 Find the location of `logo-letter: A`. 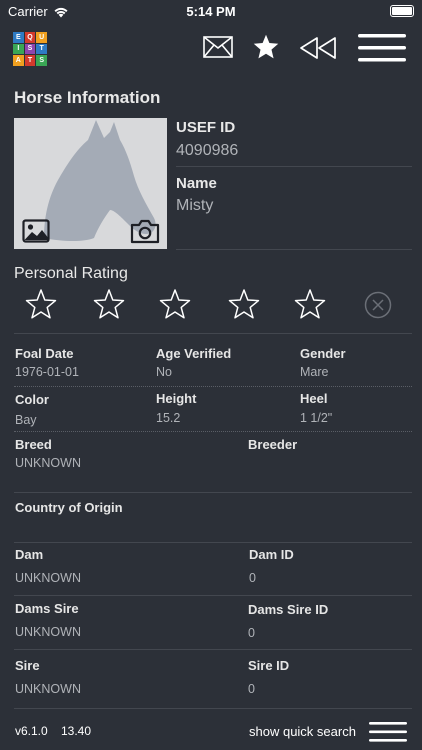

logo-letter: A is located at coordinates (18, 60).